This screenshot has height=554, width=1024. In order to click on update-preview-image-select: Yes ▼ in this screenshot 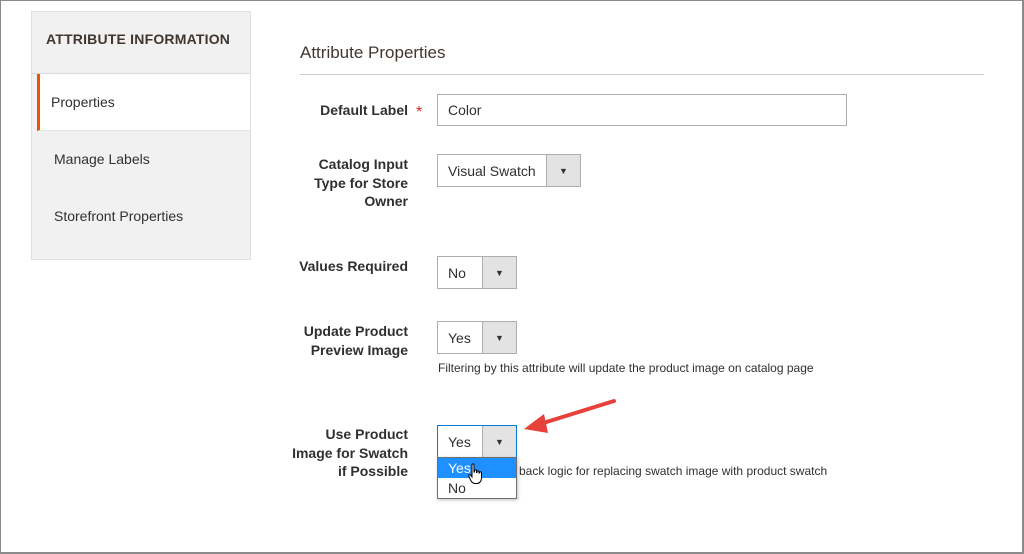, I will do `click(477, 337)`.